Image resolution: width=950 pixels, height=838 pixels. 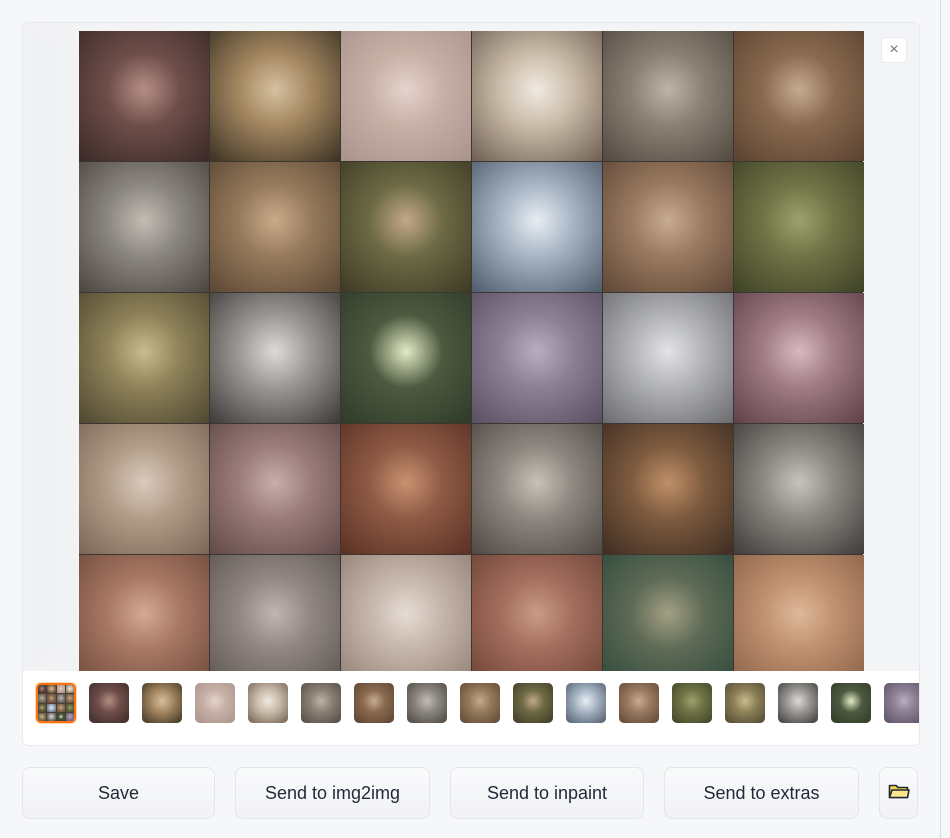 I want to click on open-folder-icon, so click(x=899, y=793).